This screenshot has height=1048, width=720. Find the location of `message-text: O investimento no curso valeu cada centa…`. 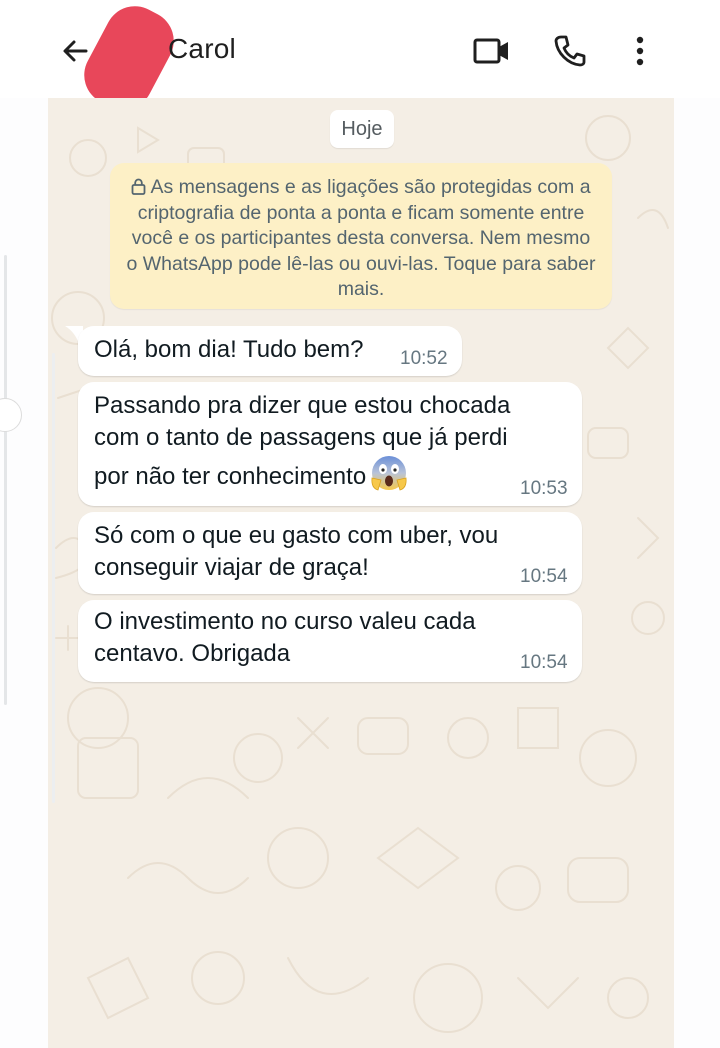

message-text: O investimento no curso valeu cada centa… is located at coordinates (285, 637).